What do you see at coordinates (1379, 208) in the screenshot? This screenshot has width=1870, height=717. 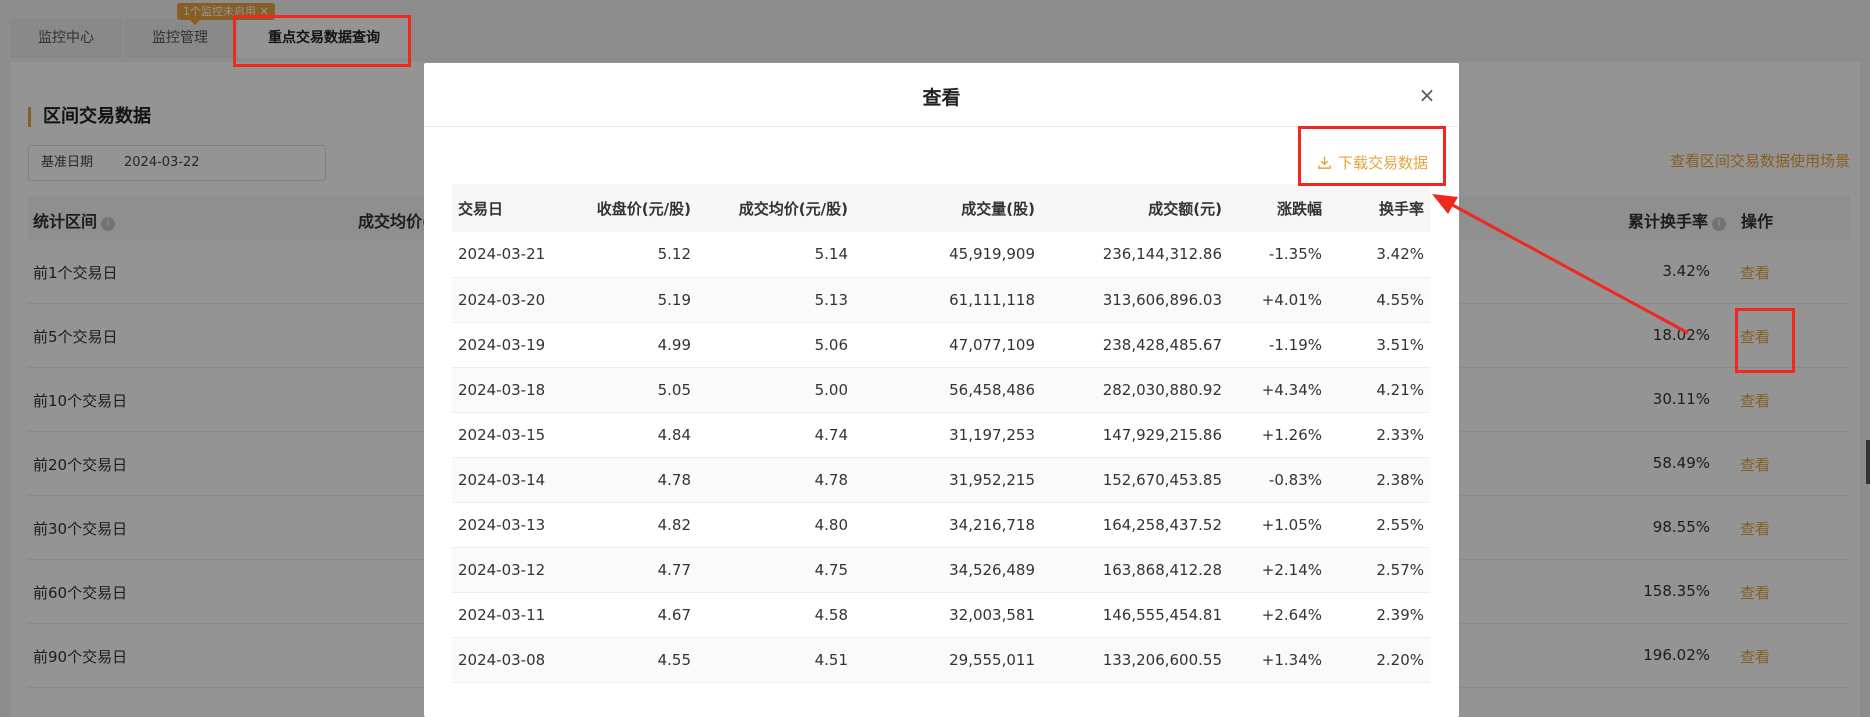 I see `col-turnover: 换手率` at bounding box center [1379, 208].